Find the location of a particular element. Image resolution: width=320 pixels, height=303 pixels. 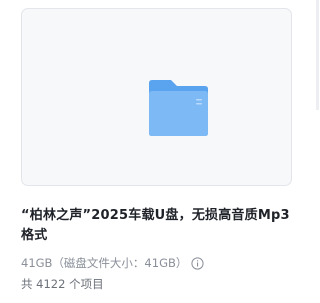

folder-icon is located at coordinates (178, 108).